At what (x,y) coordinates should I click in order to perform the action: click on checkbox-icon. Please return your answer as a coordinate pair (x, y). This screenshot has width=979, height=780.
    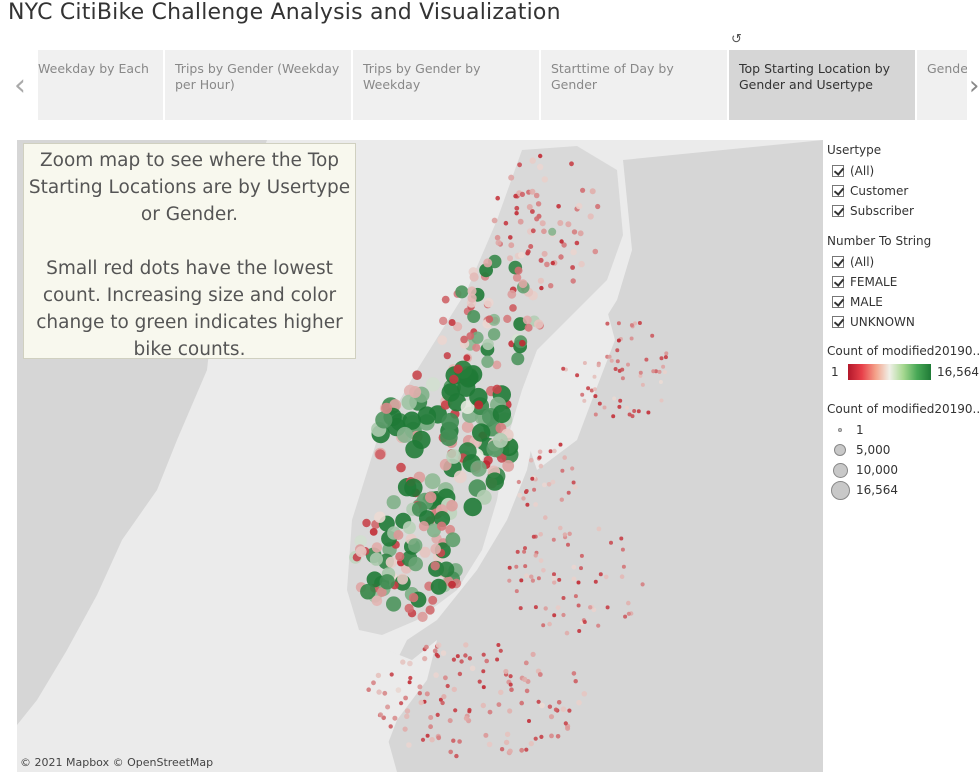
    Looking at the image, I should click on (838, 322).